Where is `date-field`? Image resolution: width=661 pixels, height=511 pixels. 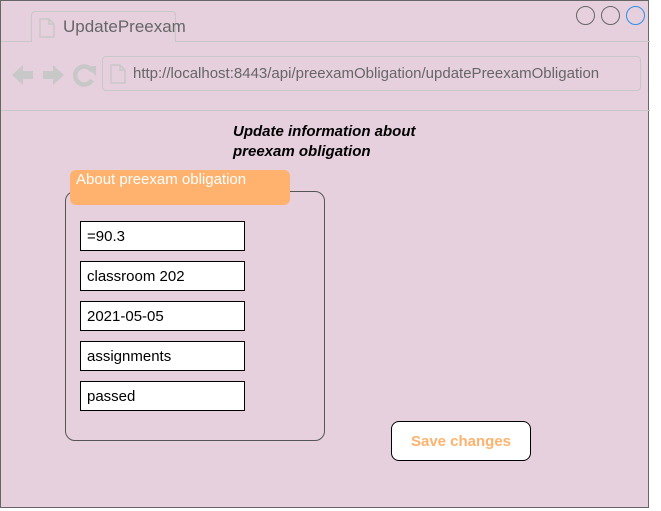 date-field is located at coordinates (162, 316).